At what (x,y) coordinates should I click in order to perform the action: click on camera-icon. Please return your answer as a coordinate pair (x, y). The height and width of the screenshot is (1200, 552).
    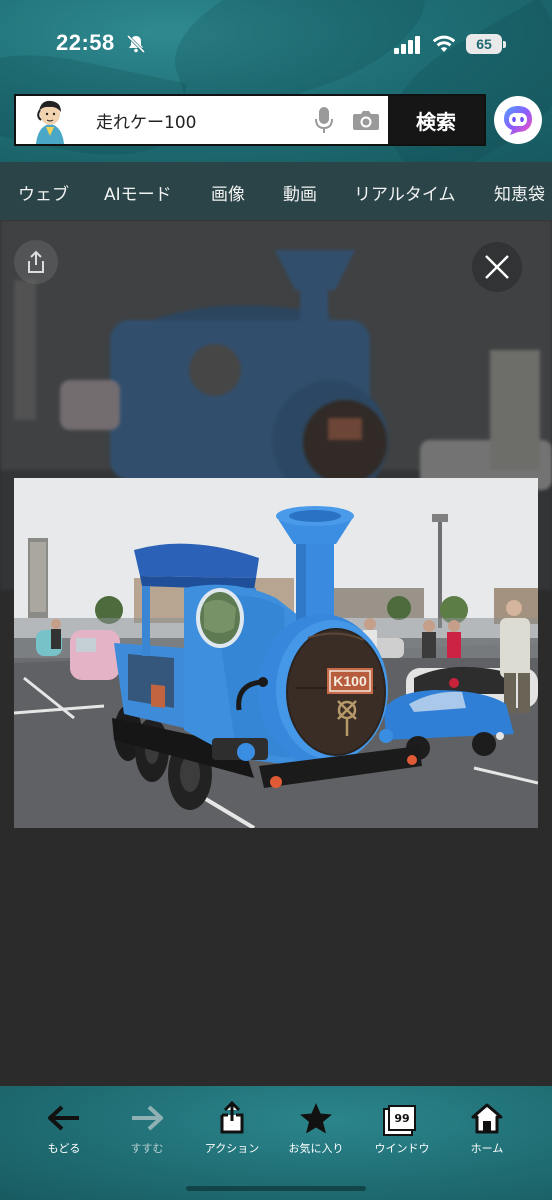
    Looking at the image, I should click on (366, 120).